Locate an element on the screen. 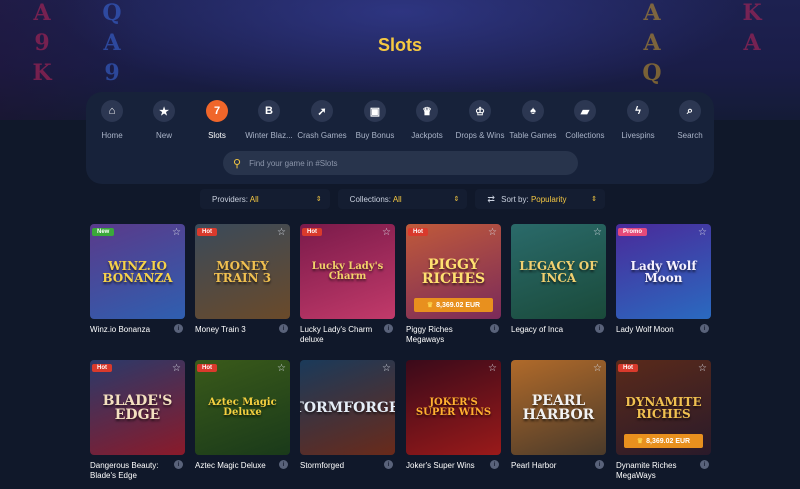 Image resolution: width=800 pixels, height=489 pixels. reel-symbol: Q is located at coordinates (652, 73).